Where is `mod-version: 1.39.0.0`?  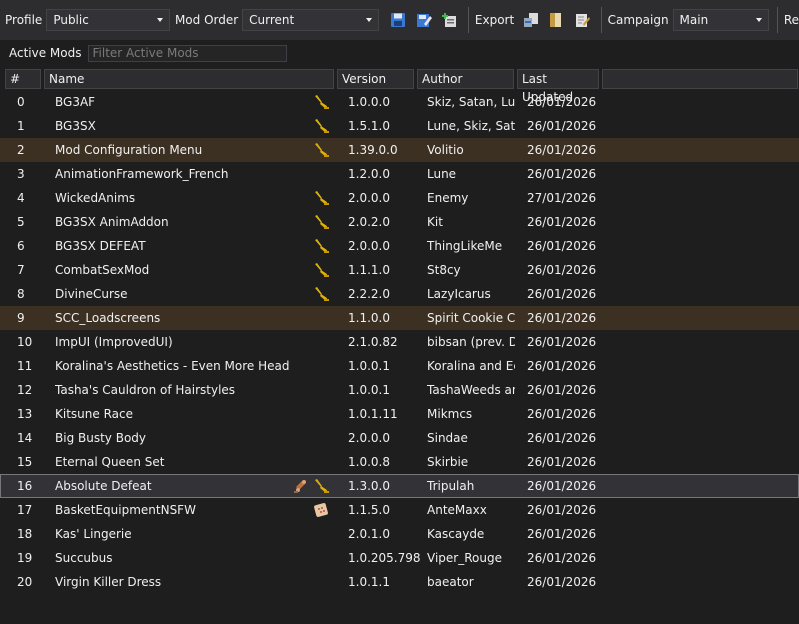 mod-version: 1.39.0.0 is located at coordinates (373, 150).